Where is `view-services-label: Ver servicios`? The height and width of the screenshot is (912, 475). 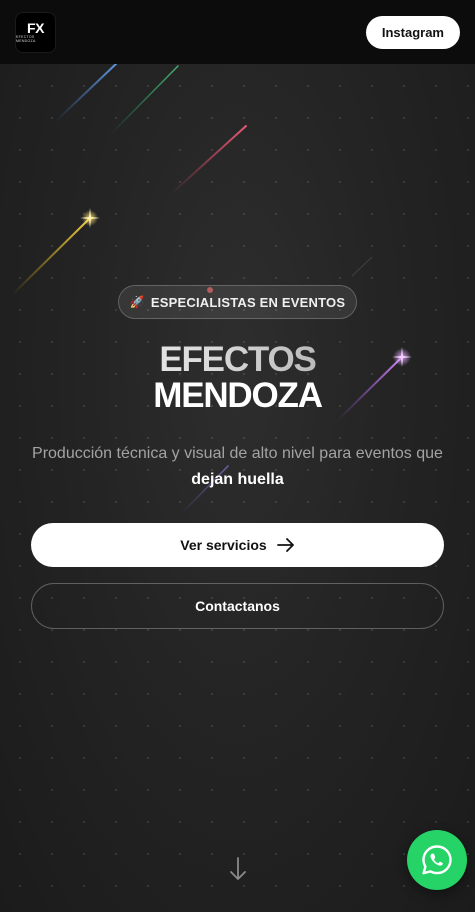 view-services-label: Ver servicios is located at coordinates (223, 545).